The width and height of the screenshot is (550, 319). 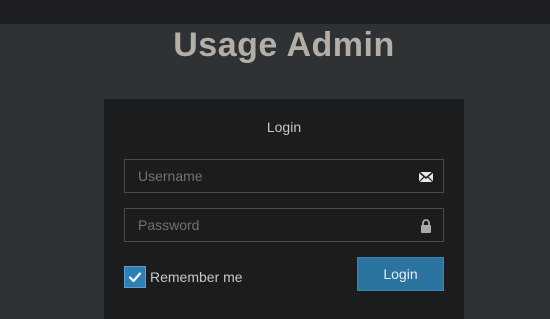 I want to click on password-input, so click(x=284, y=225).